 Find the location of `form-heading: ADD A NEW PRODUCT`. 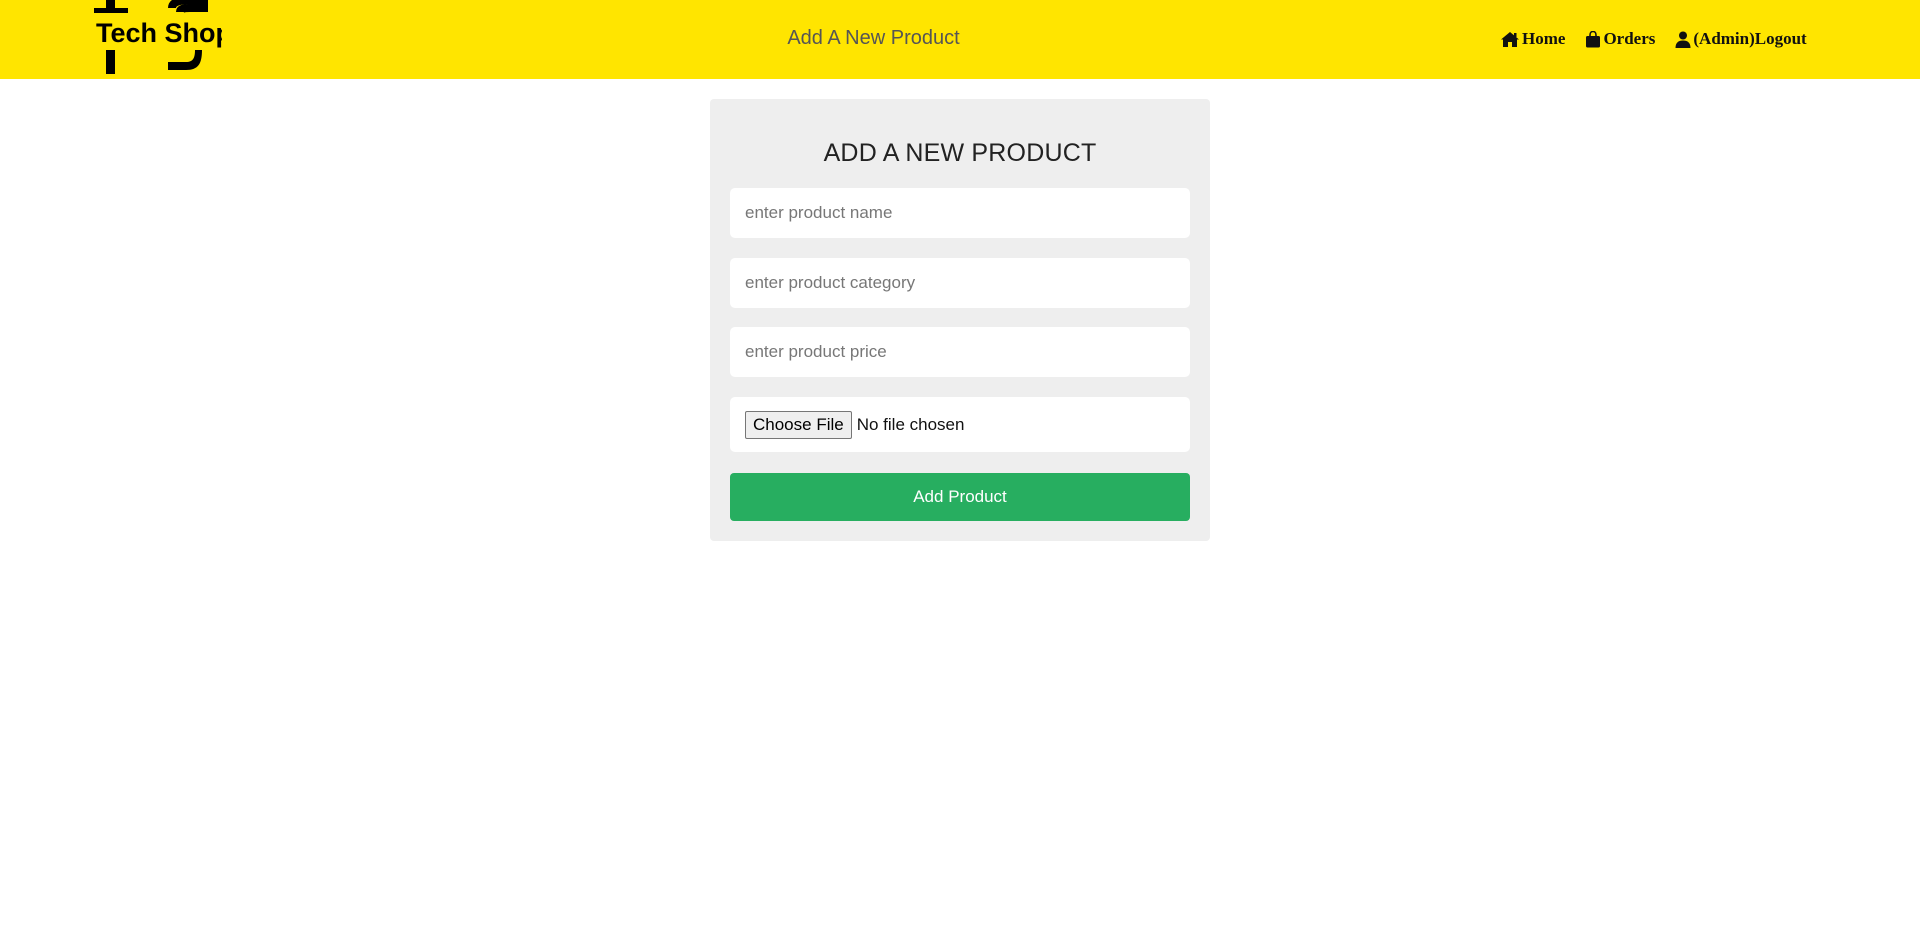

form-heading: ADD A NEW PRODUCT is located at coordinates (960, 153).